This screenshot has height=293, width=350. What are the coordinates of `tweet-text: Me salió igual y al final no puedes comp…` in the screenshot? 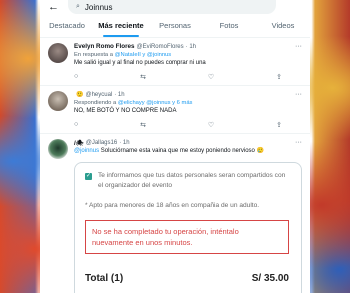 It's located at (140, 63).